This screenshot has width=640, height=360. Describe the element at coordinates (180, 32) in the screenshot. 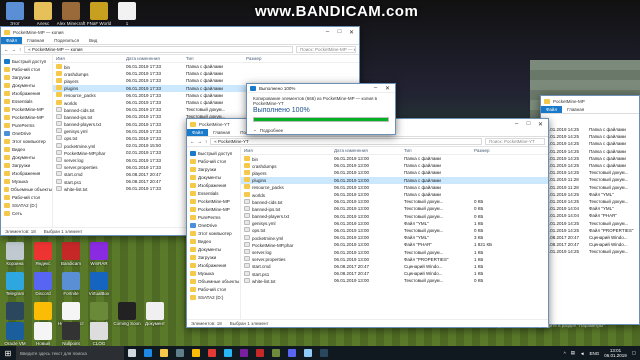

I see `titlebar: PocketMine-MP — копия – □ ✕` at that location.